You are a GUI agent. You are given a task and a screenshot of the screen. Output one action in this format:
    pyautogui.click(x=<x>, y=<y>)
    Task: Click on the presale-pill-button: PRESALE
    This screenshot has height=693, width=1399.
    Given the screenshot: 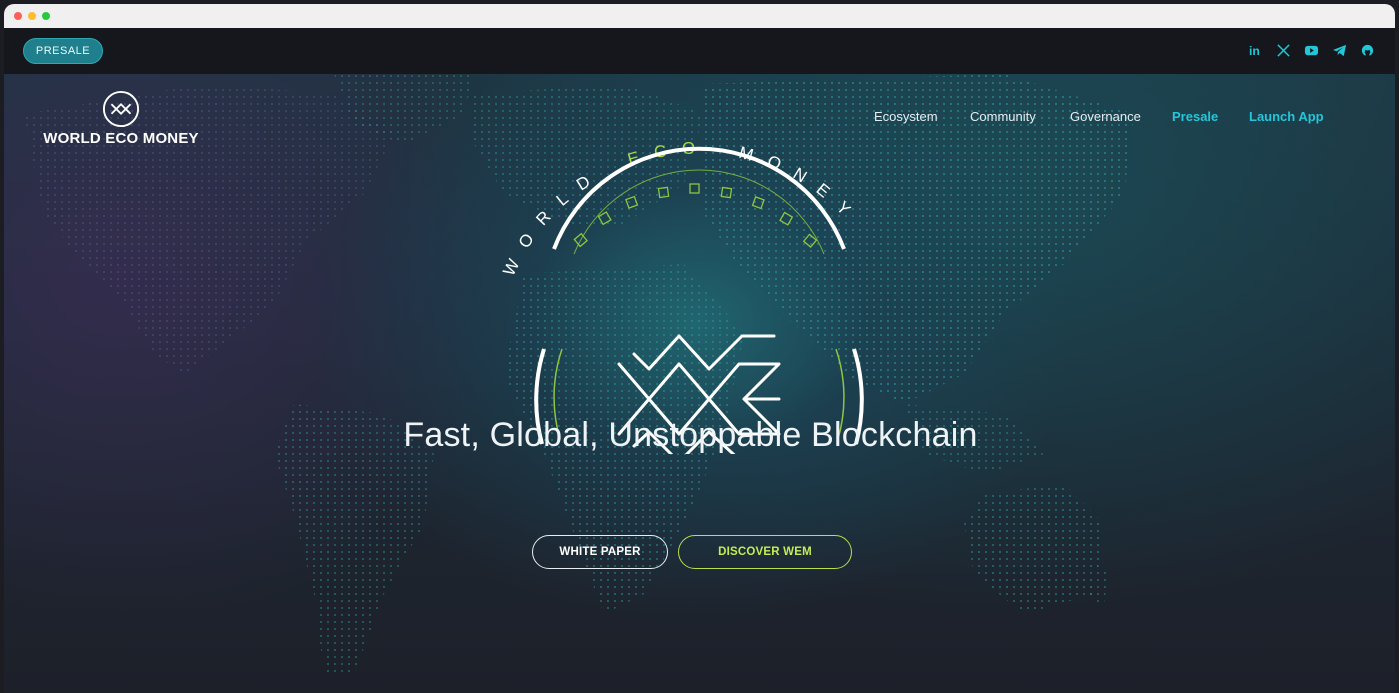 What is the action you would take?
    pyautogui.click(x=63, y=51)
    